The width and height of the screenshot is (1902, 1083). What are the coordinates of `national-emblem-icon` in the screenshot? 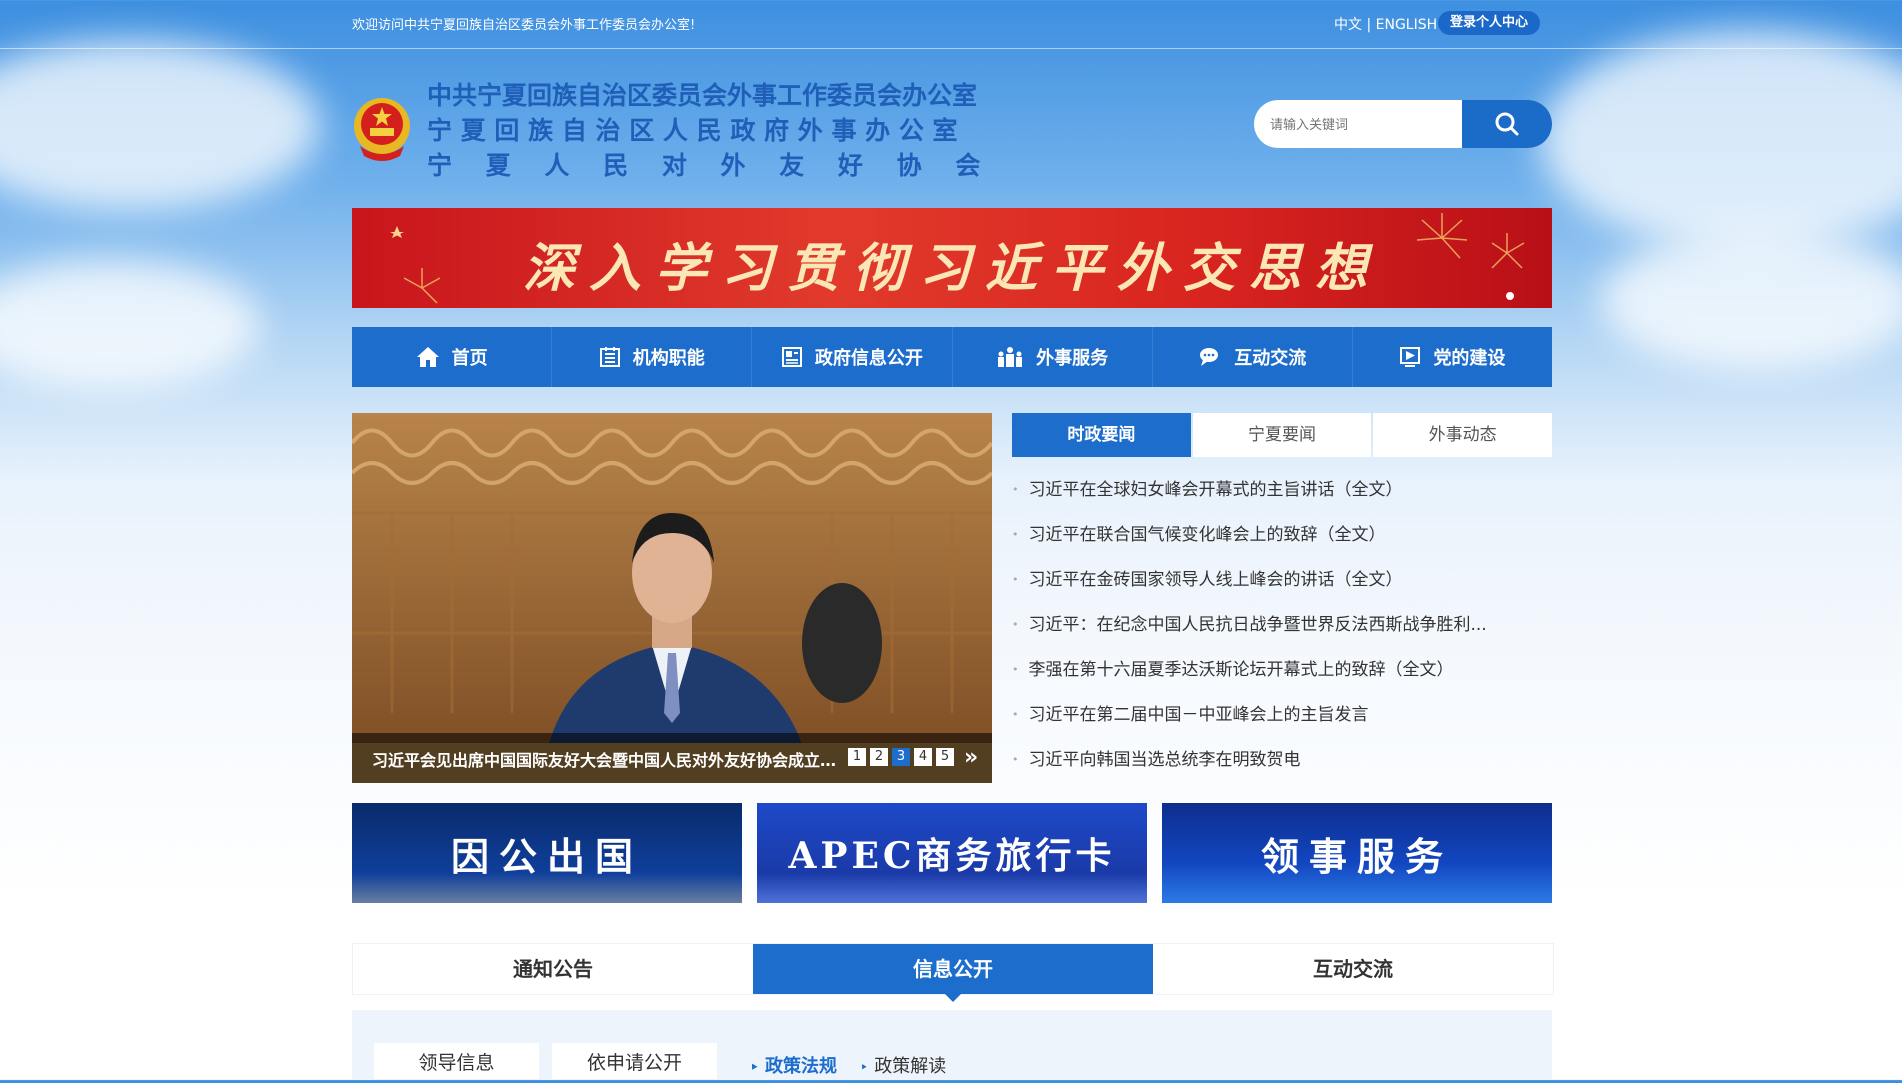 It's located at (382, 129).